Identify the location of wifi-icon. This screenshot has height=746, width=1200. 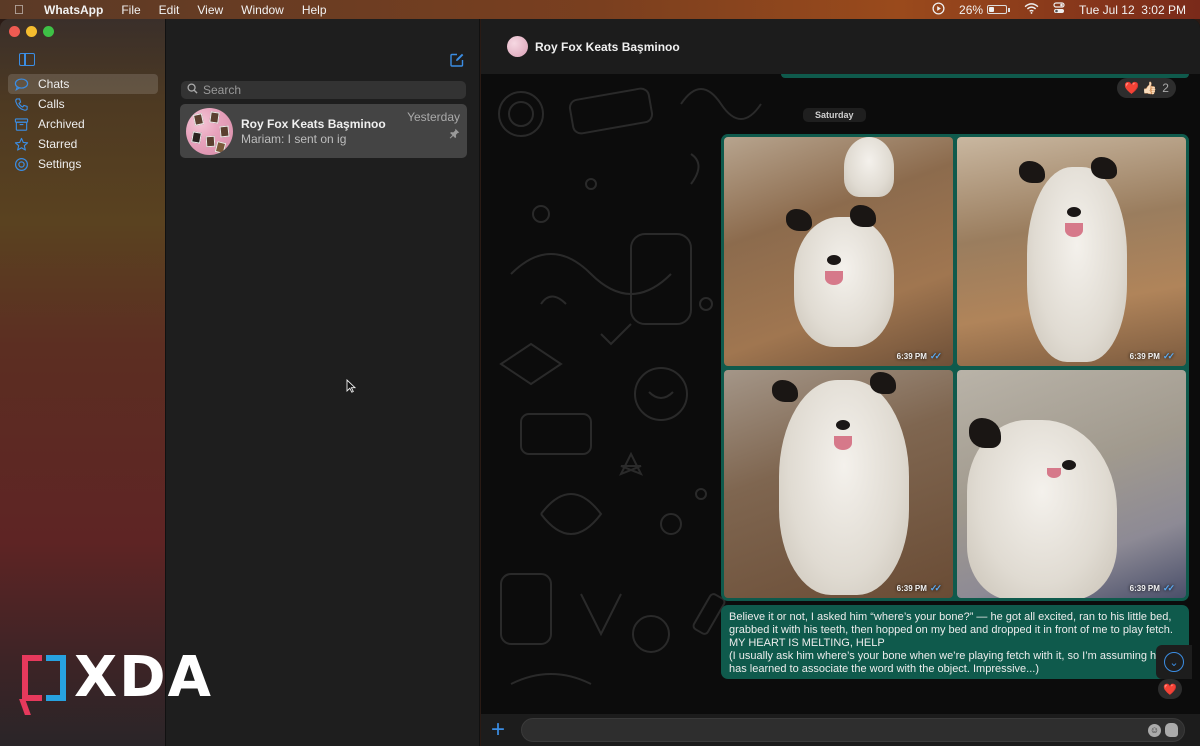
(1031, 9).